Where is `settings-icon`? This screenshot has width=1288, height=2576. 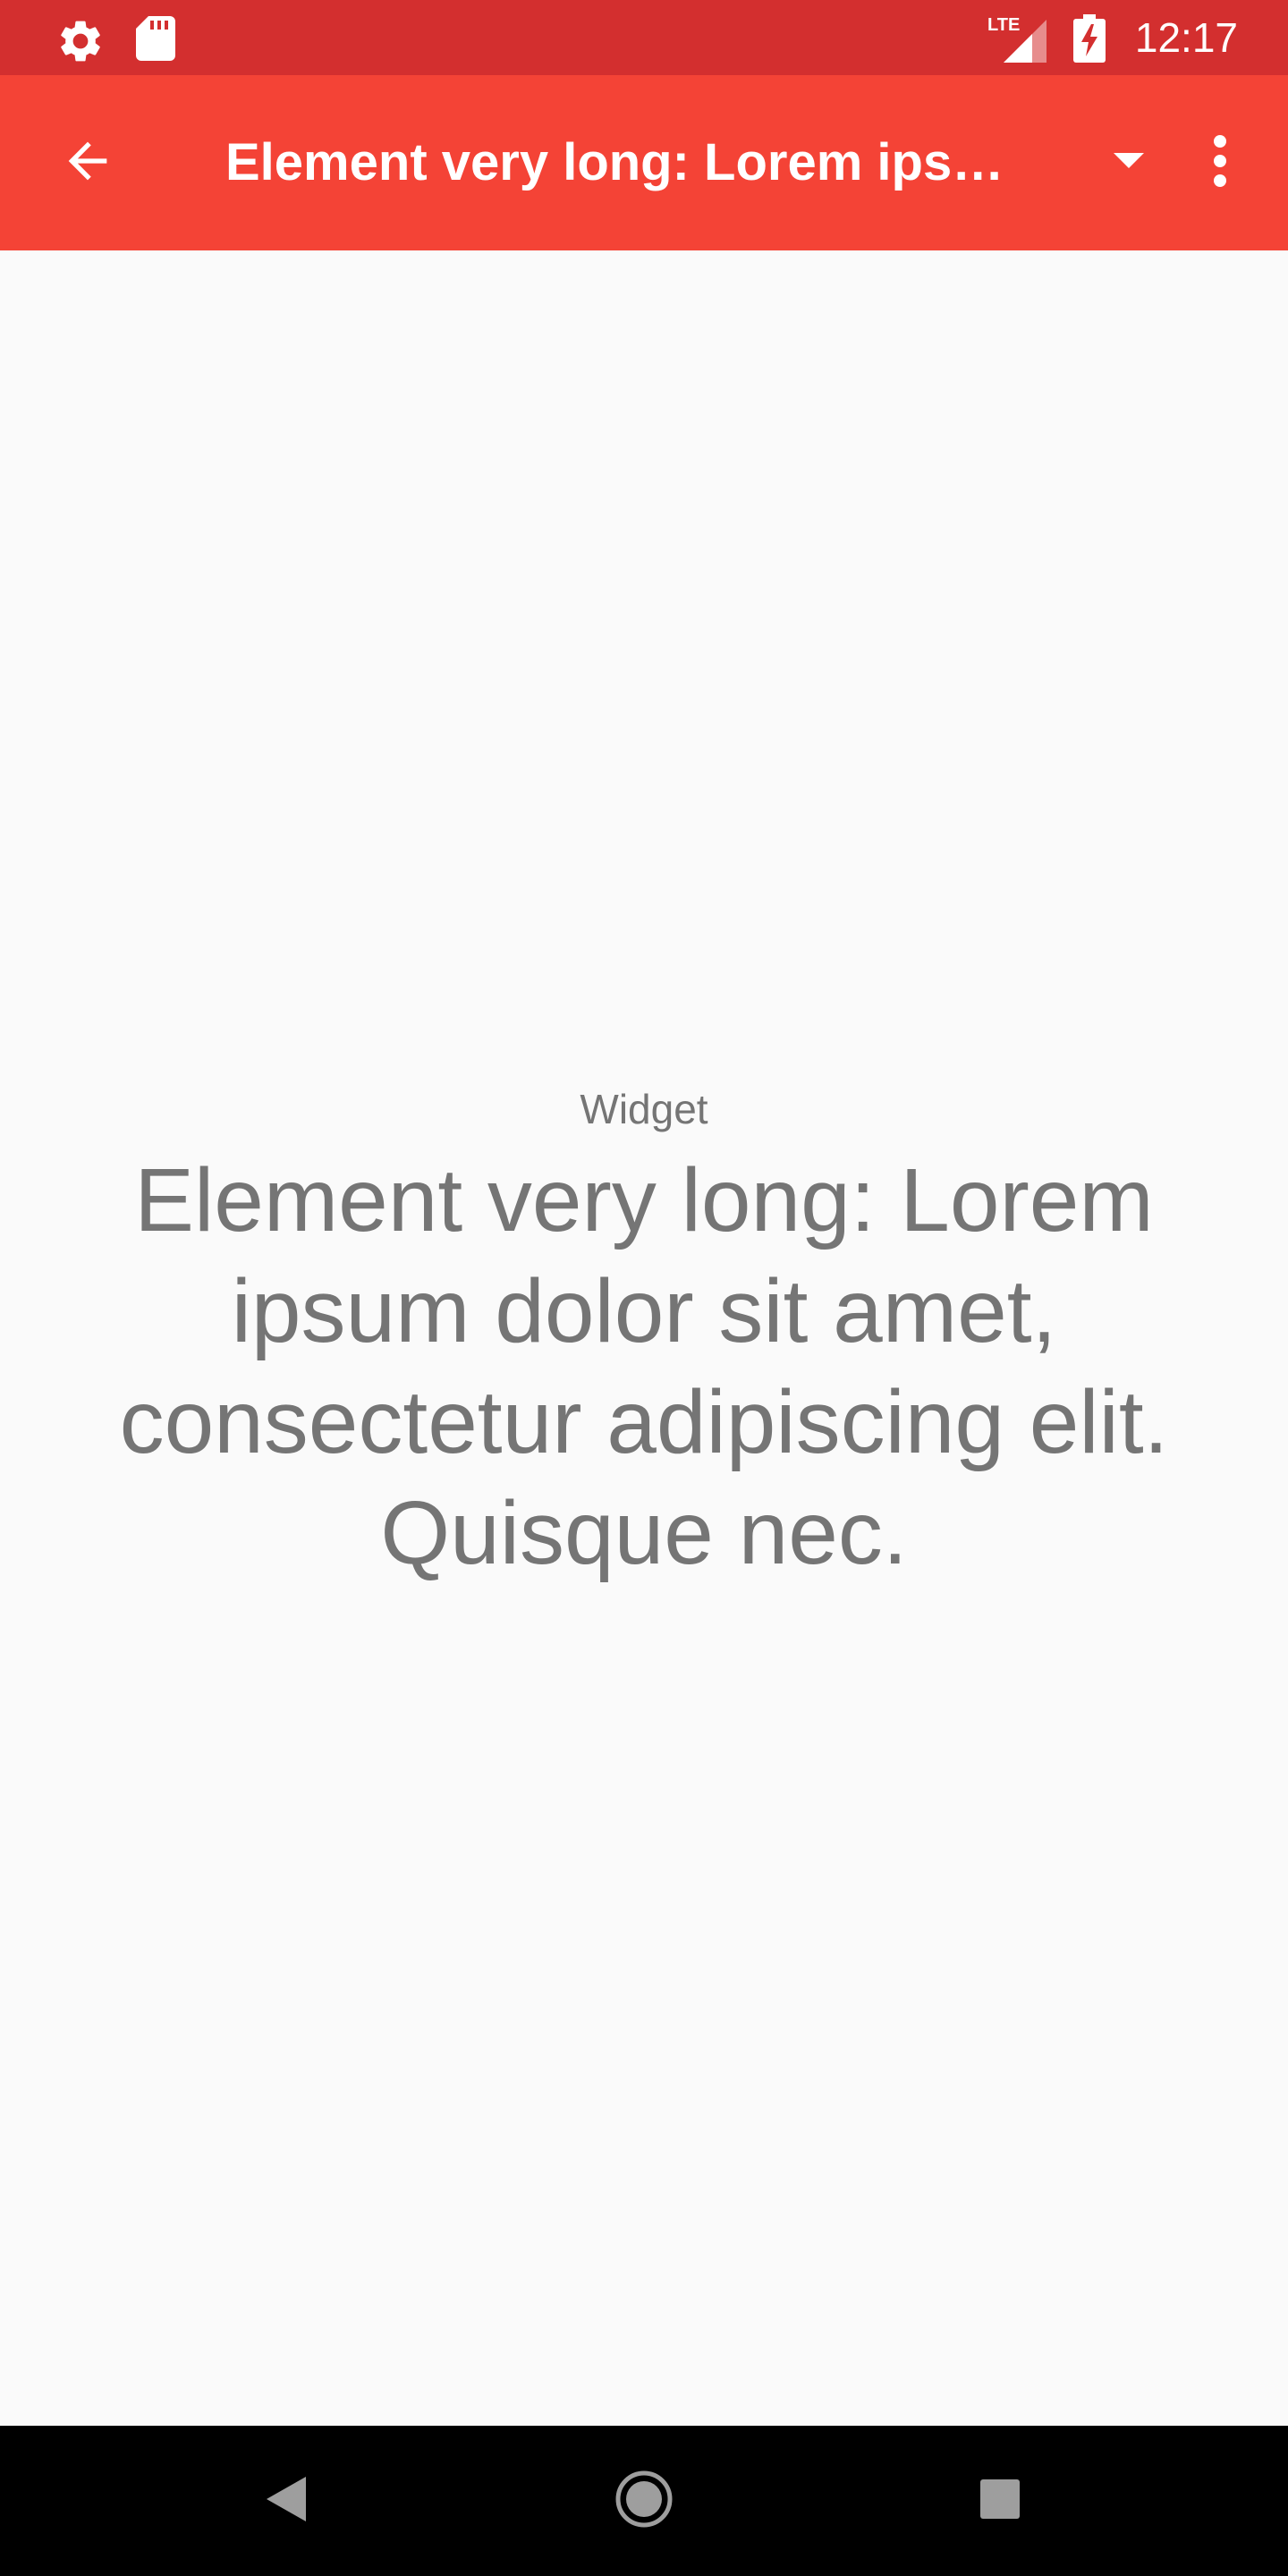
settings-icon is located at coordinates (80, 41).